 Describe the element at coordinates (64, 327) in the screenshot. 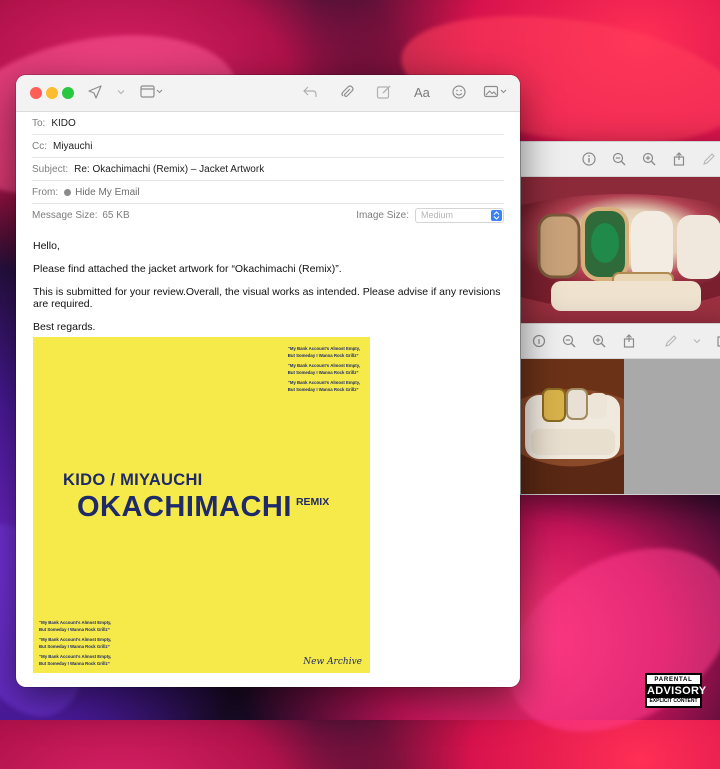

I see `signoff: Best regards.` at that location.